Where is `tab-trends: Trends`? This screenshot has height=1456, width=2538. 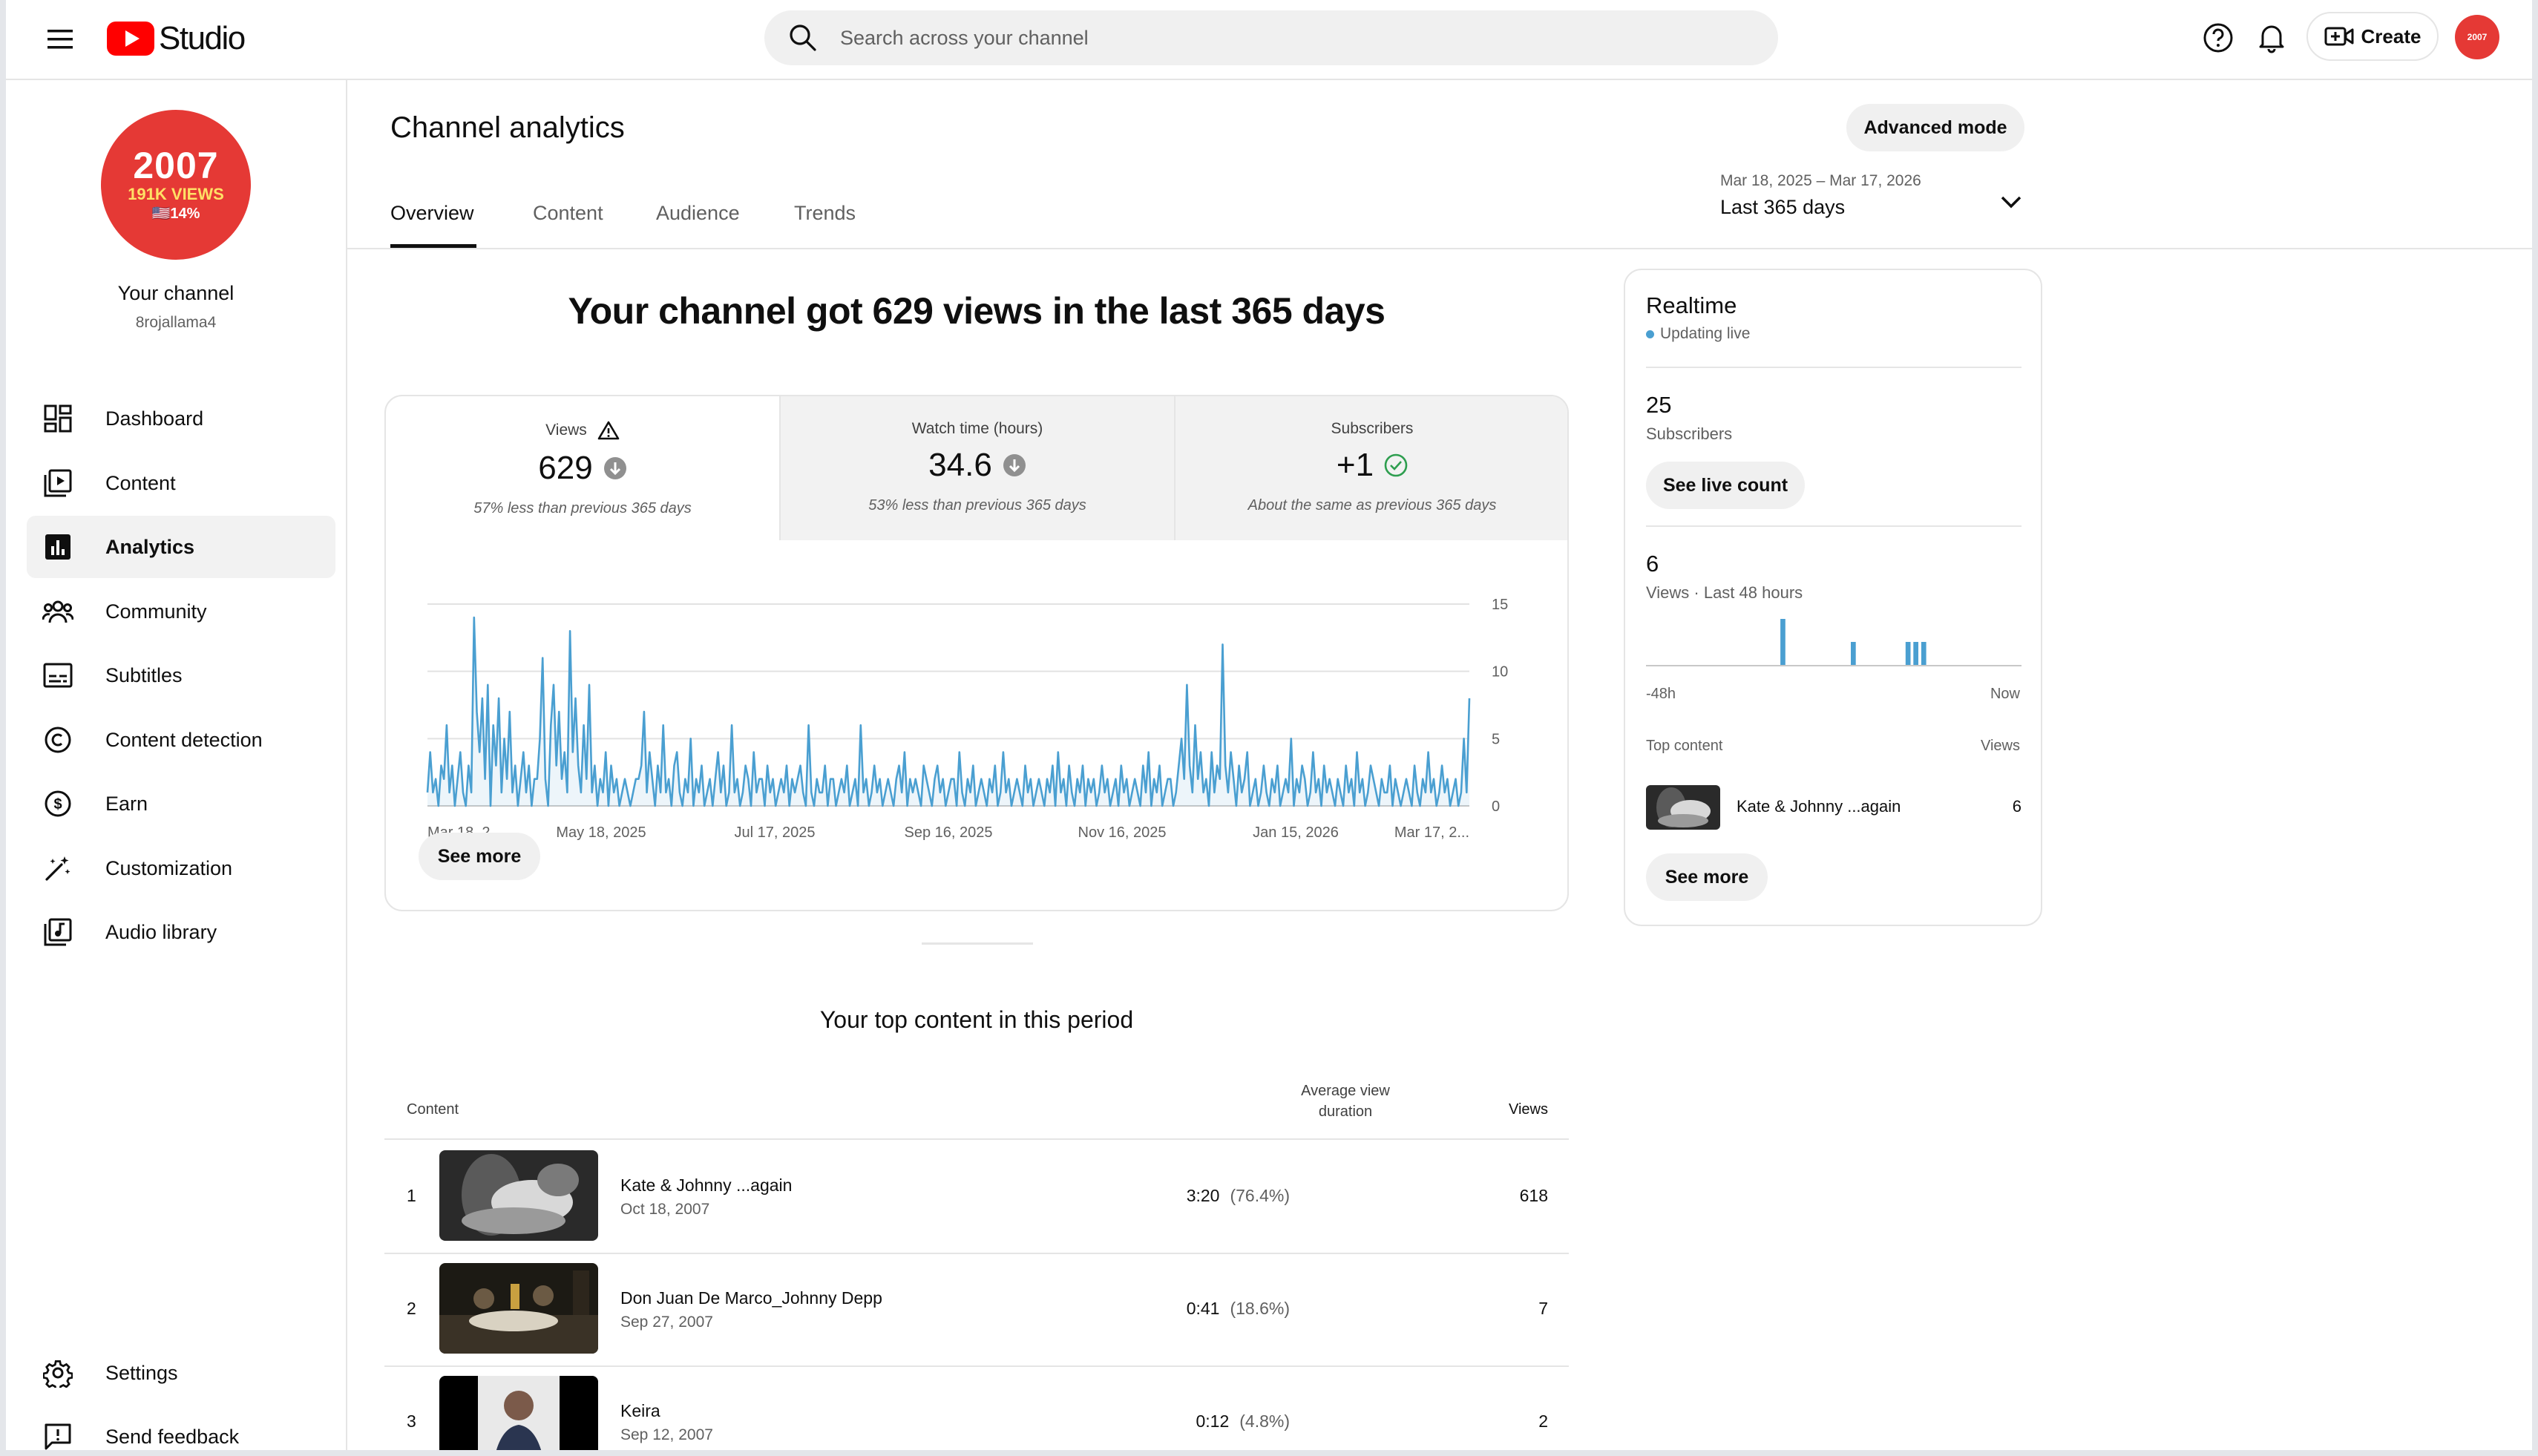 tab-trends: Trends is located at coordinates (825, 214).